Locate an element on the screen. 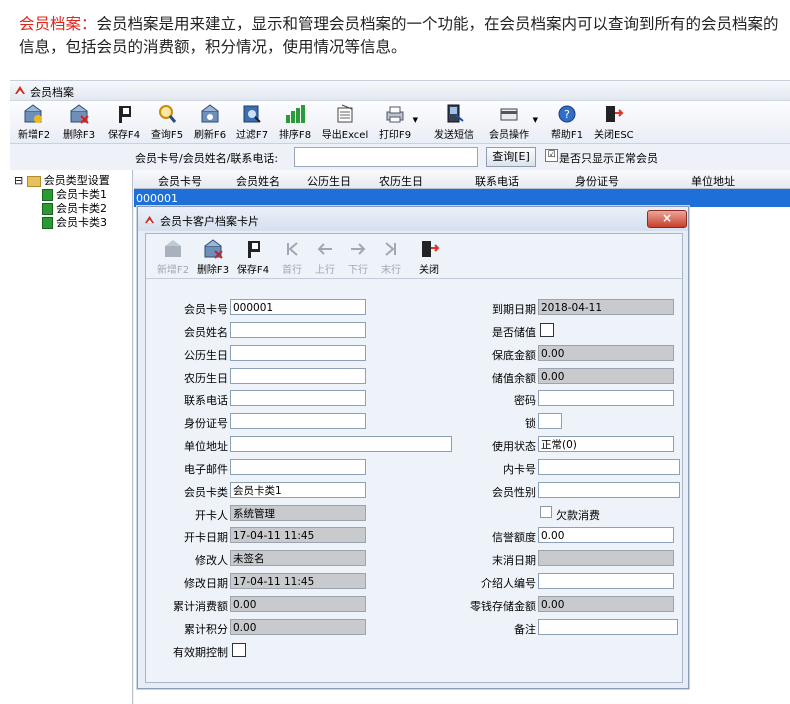 Image resolution: width=790 pixels, height=704 pixels. lock-input is located at coordinates (550, 421).